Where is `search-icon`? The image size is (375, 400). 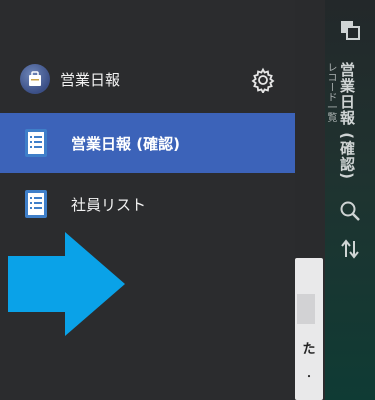
search-icon is located at coordinates (350, 211).